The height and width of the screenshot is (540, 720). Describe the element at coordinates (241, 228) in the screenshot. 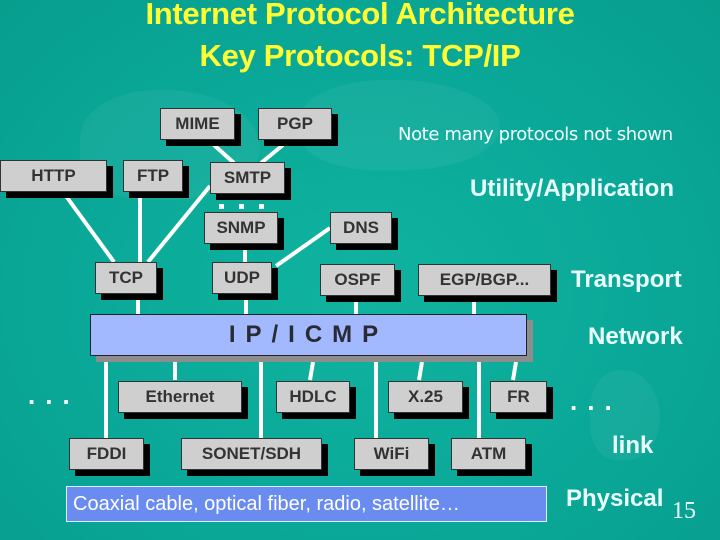

I see `box-snmp: SNMP` at that location.